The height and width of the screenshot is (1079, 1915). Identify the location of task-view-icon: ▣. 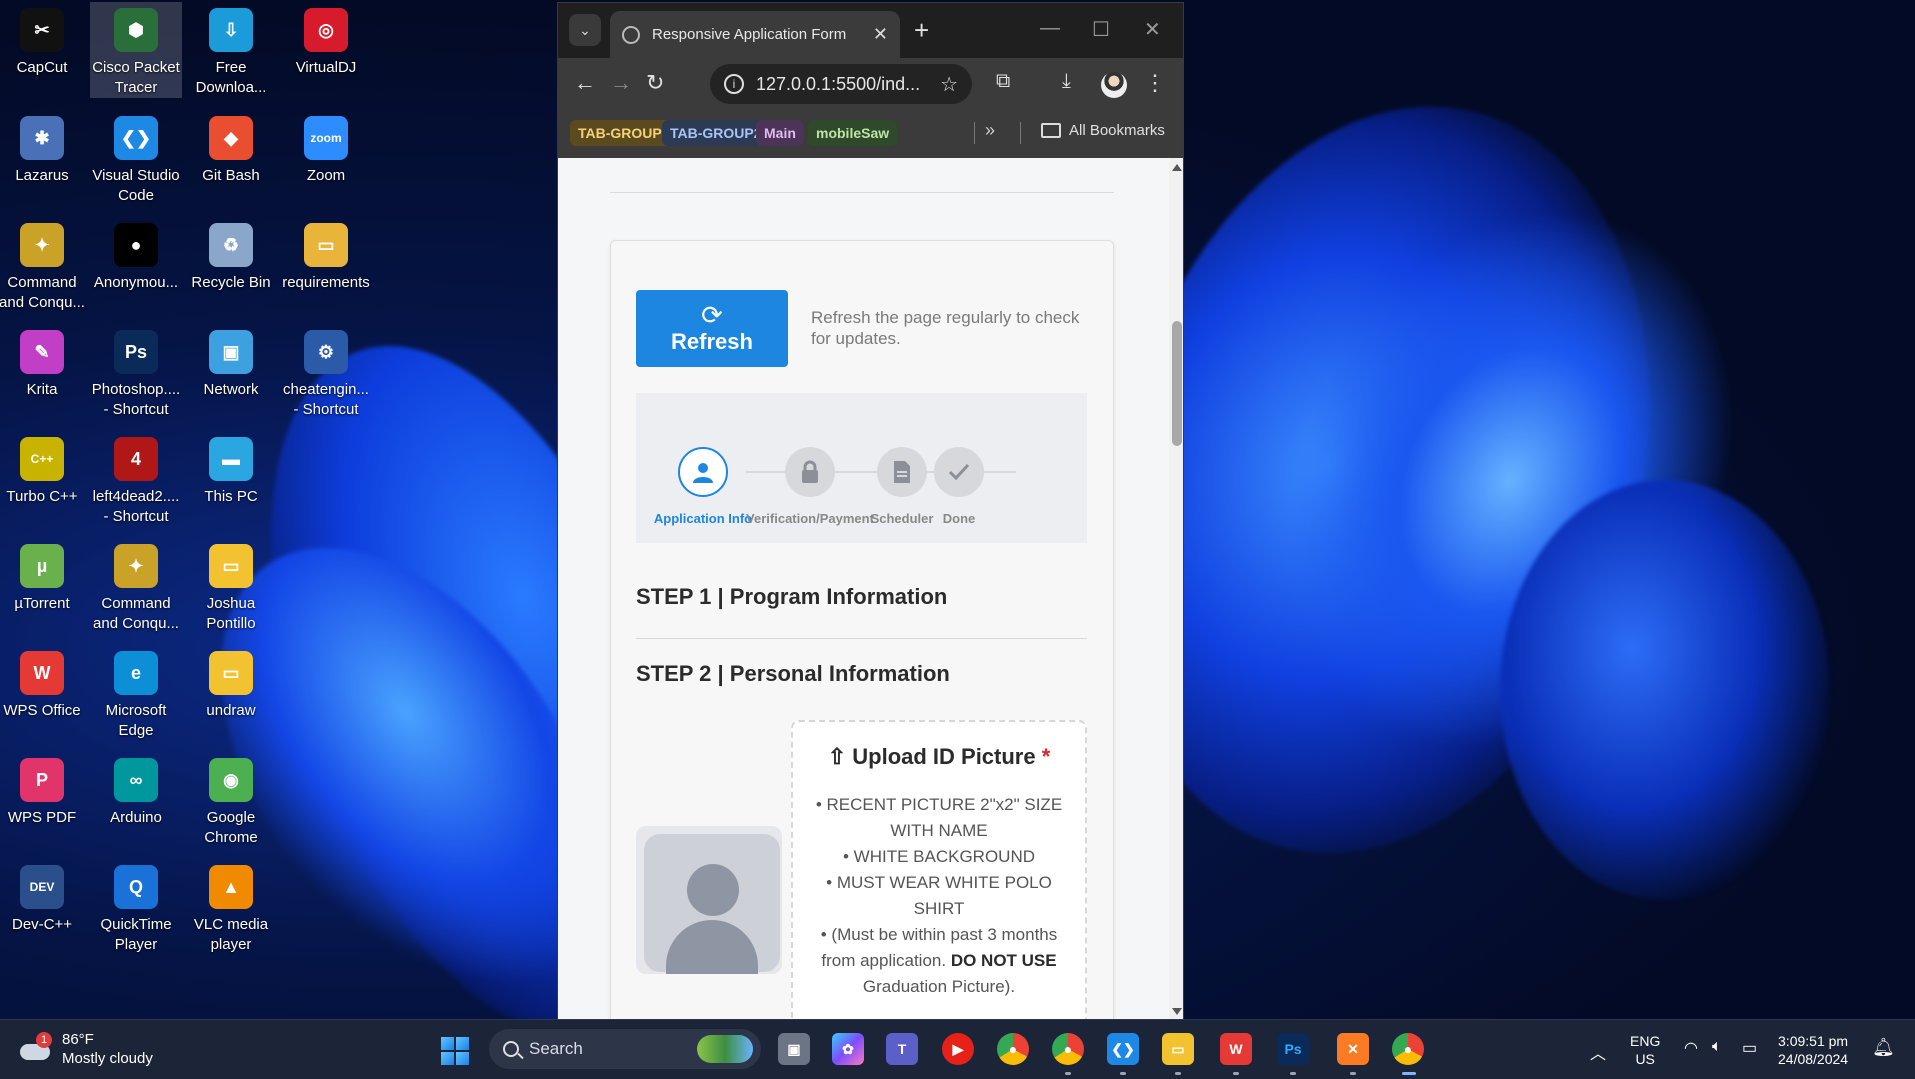
(794, 1049).